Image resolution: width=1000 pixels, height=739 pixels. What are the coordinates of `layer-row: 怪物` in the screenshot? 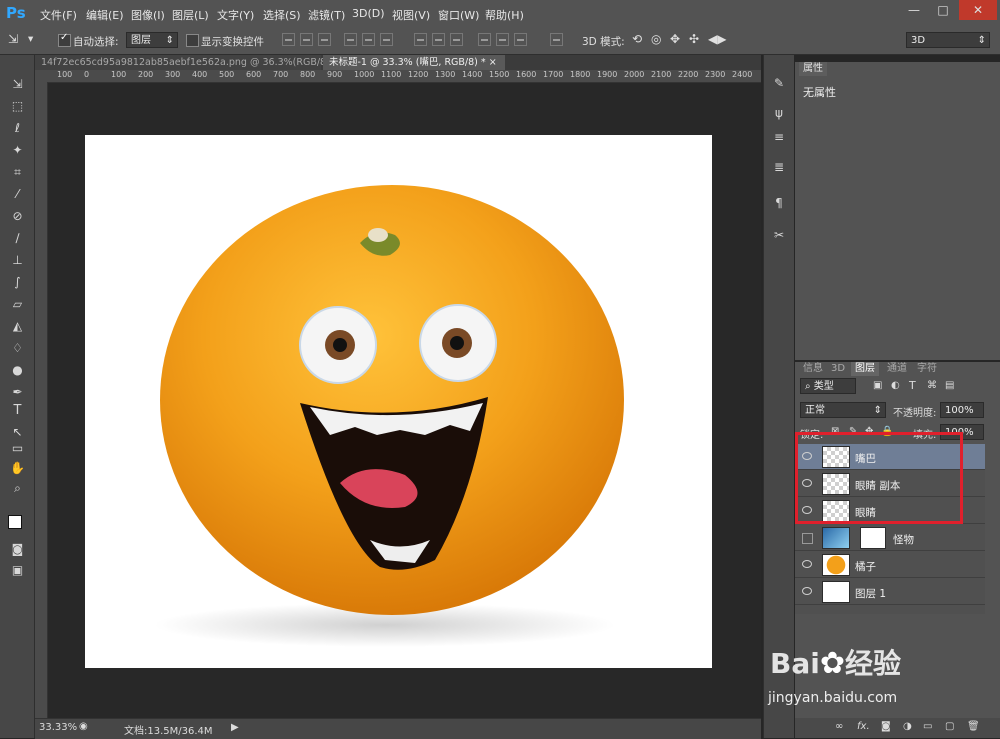 It's located at (890, 538).